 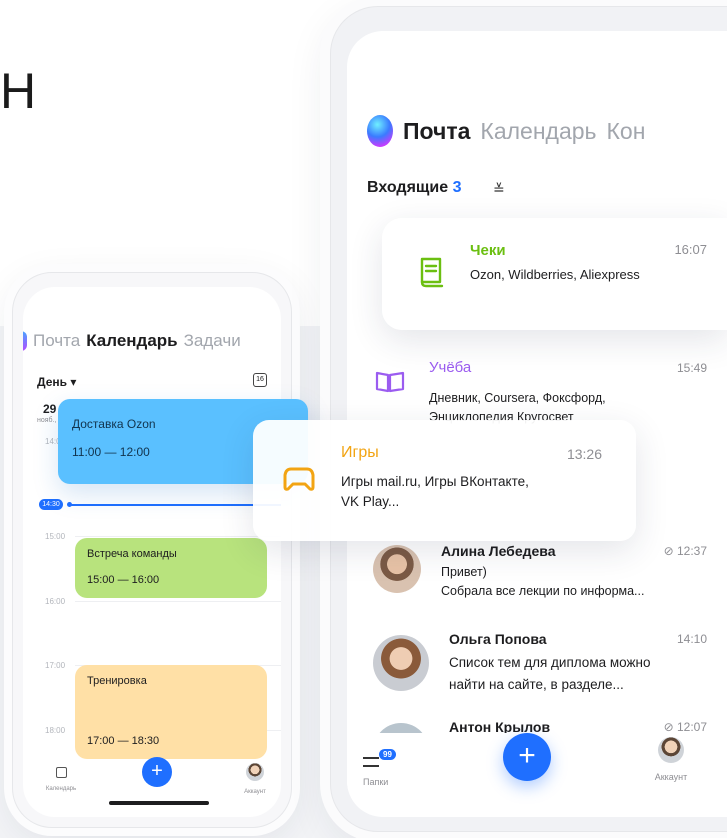 What do you see at coordinates (157, 772) in the screenshot?
I see `add-event-button: +` at bounding box center [157, 772].